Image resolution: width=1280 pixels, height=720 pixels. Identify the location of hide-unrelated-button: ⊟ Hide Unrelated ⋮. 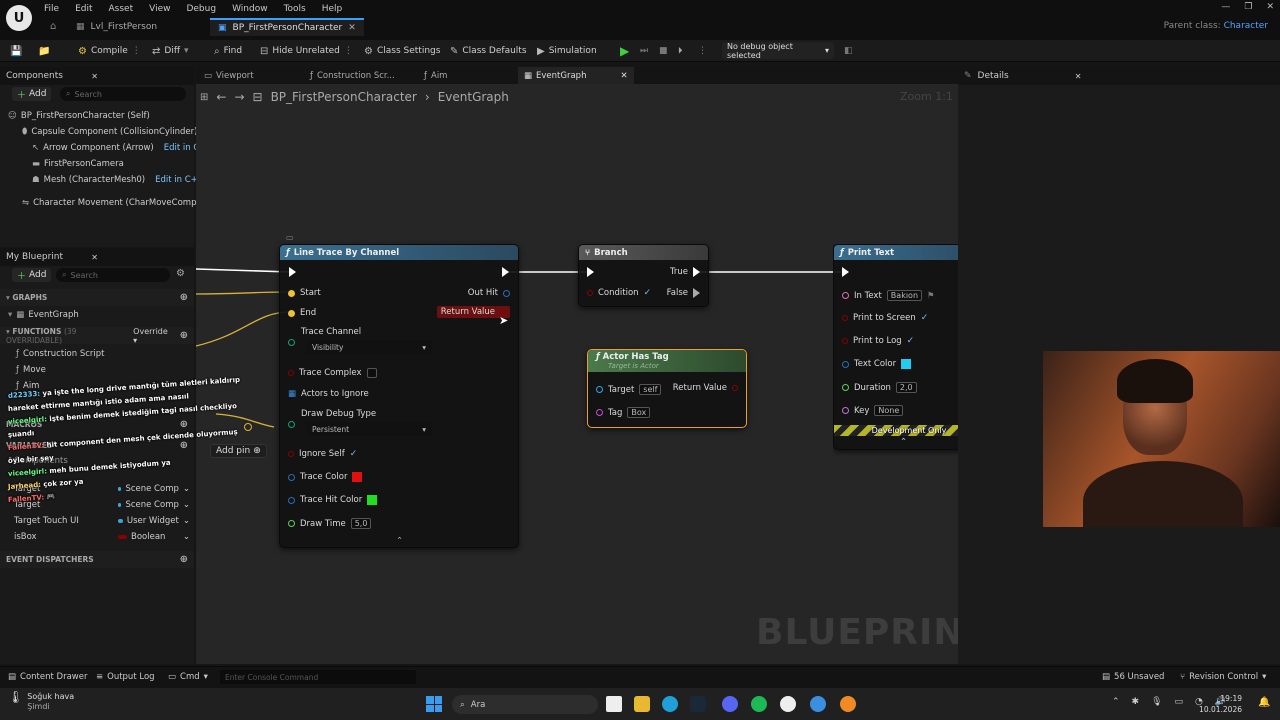
(306, 51).